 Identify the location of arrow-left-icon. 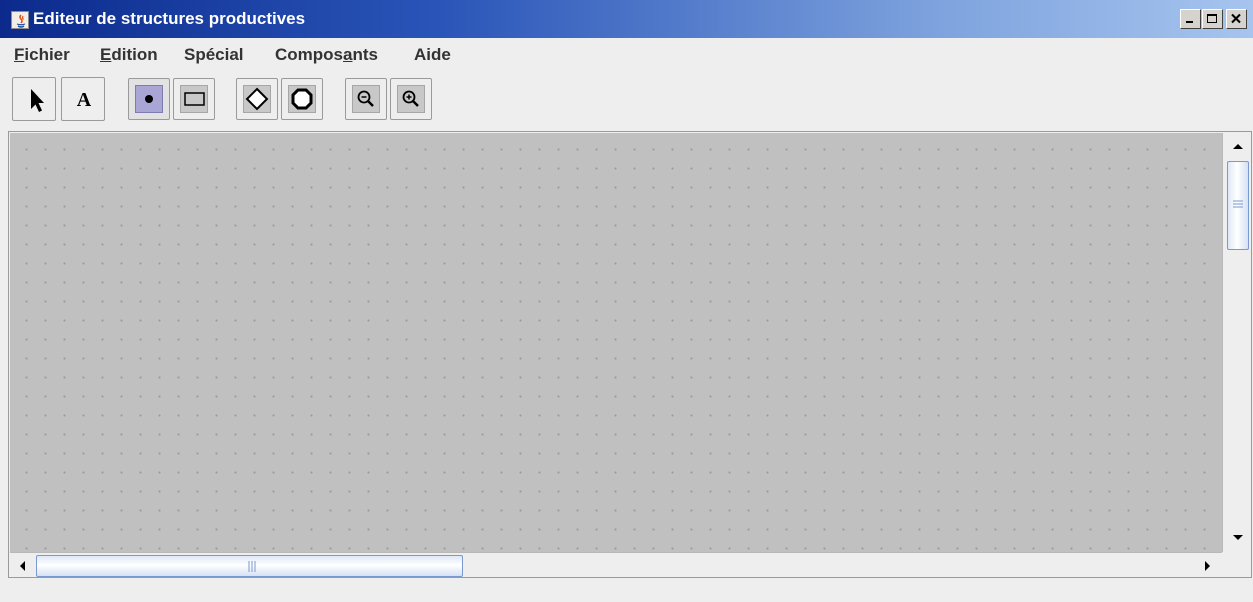
(22, 566).